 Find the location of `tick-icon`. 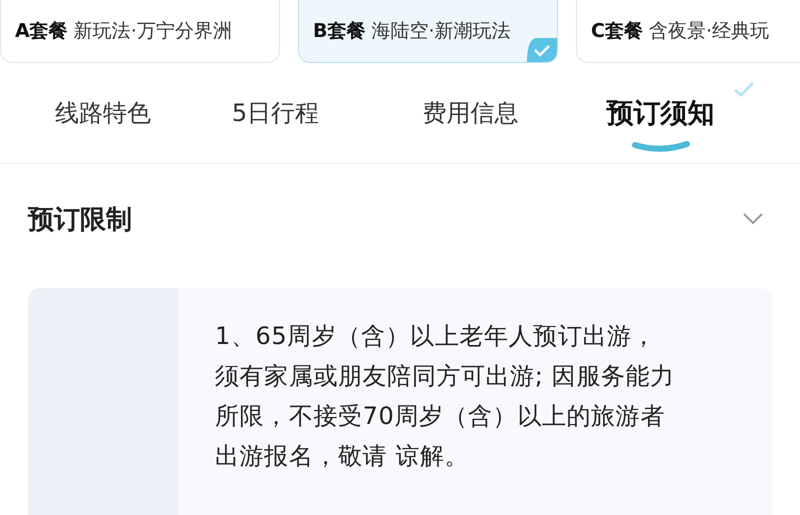

tick-icon is located at coordinates (744, 89).